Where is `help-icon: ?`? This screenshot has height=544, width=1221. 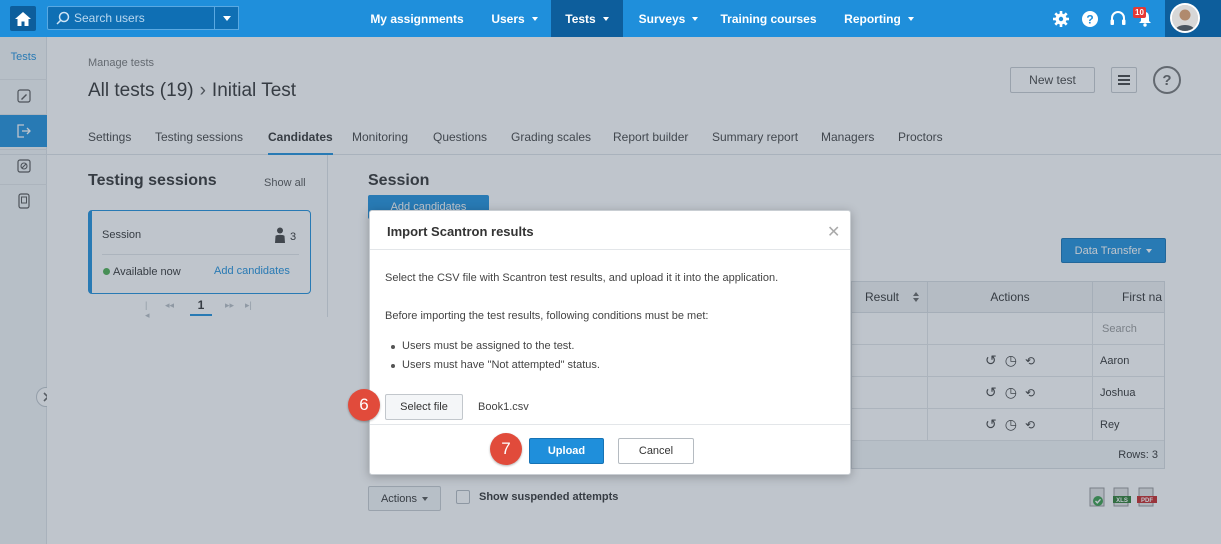
help-icon: ? is located at coordinates (1090, 19).